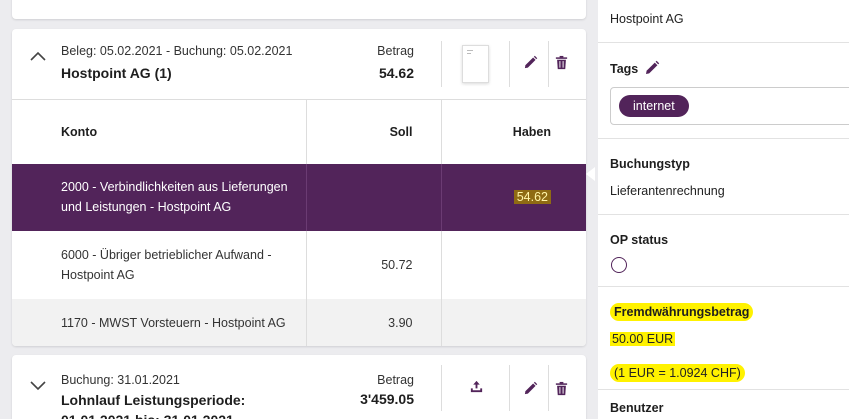 This screenshot has height=419, width=849. Describe the element at coordinates (619, 265) in the screenshot. I see `op-status-radio` at that location.